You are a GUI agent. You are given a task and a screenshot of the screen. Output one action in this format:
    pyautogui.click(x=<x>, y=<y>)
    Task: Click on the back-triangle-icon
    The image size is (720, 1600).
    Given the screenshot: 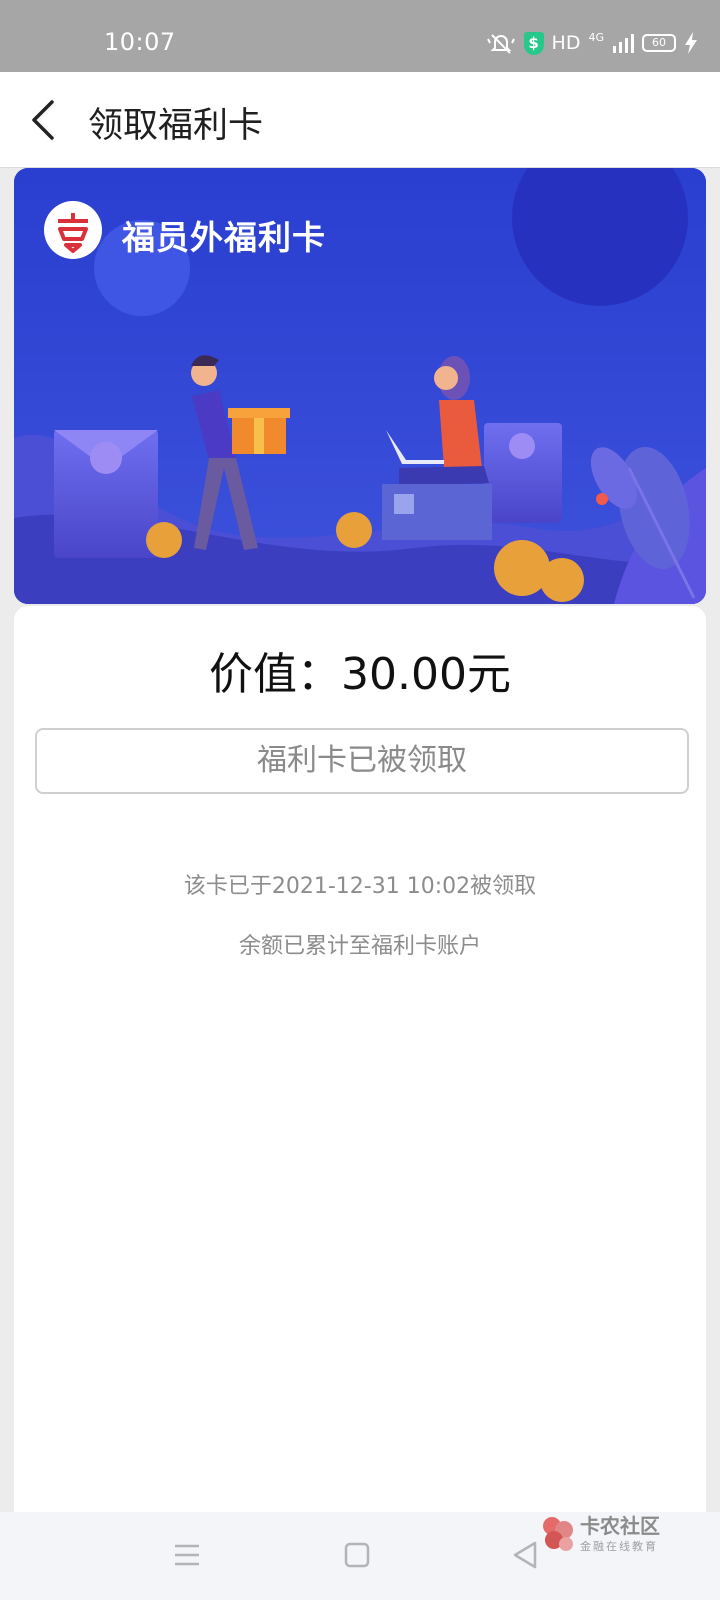 What is the action you would take?
    pyautogui.click(x=525, y=1555)
    